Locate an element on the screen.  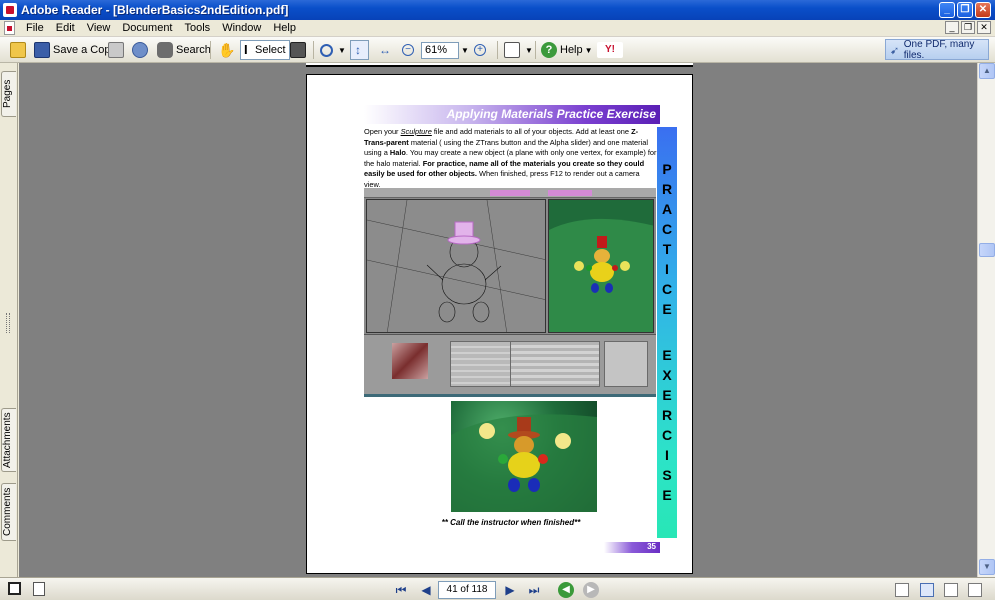
hand-tool-button: ✋ is located at coordinates (227, 50).